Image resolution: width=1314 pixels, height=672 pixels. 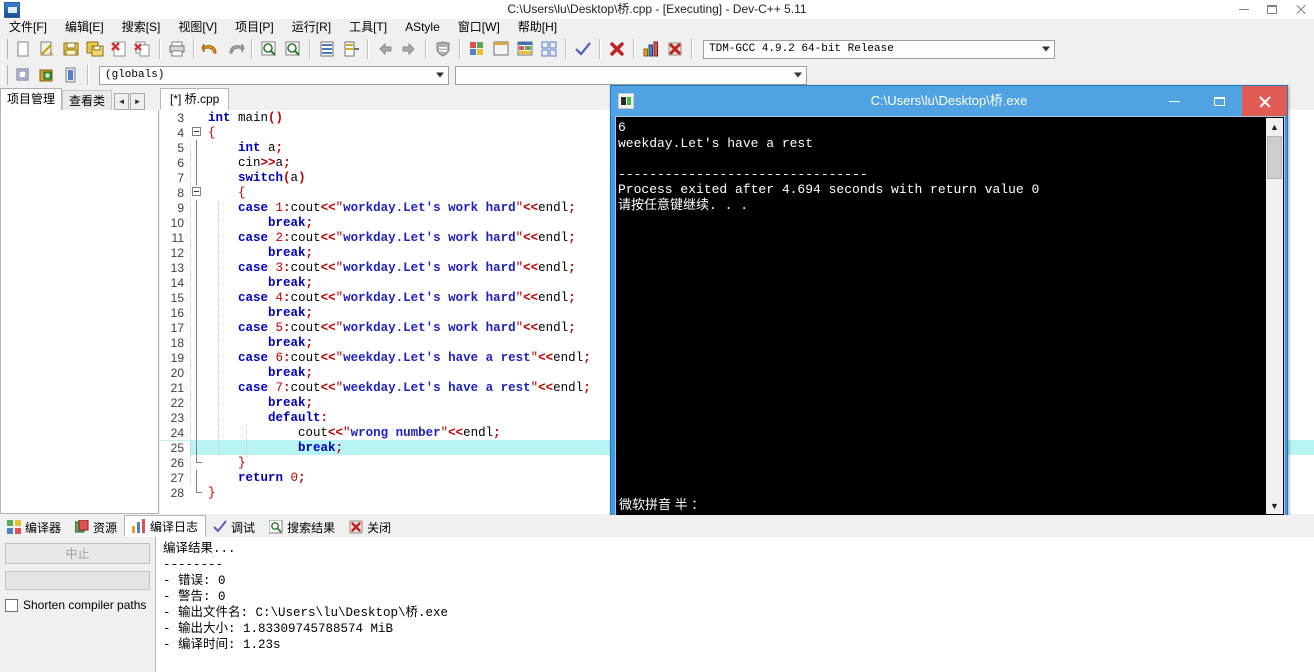 I want to click on tab-prev-button: ◄, so click(x=122, y=101).